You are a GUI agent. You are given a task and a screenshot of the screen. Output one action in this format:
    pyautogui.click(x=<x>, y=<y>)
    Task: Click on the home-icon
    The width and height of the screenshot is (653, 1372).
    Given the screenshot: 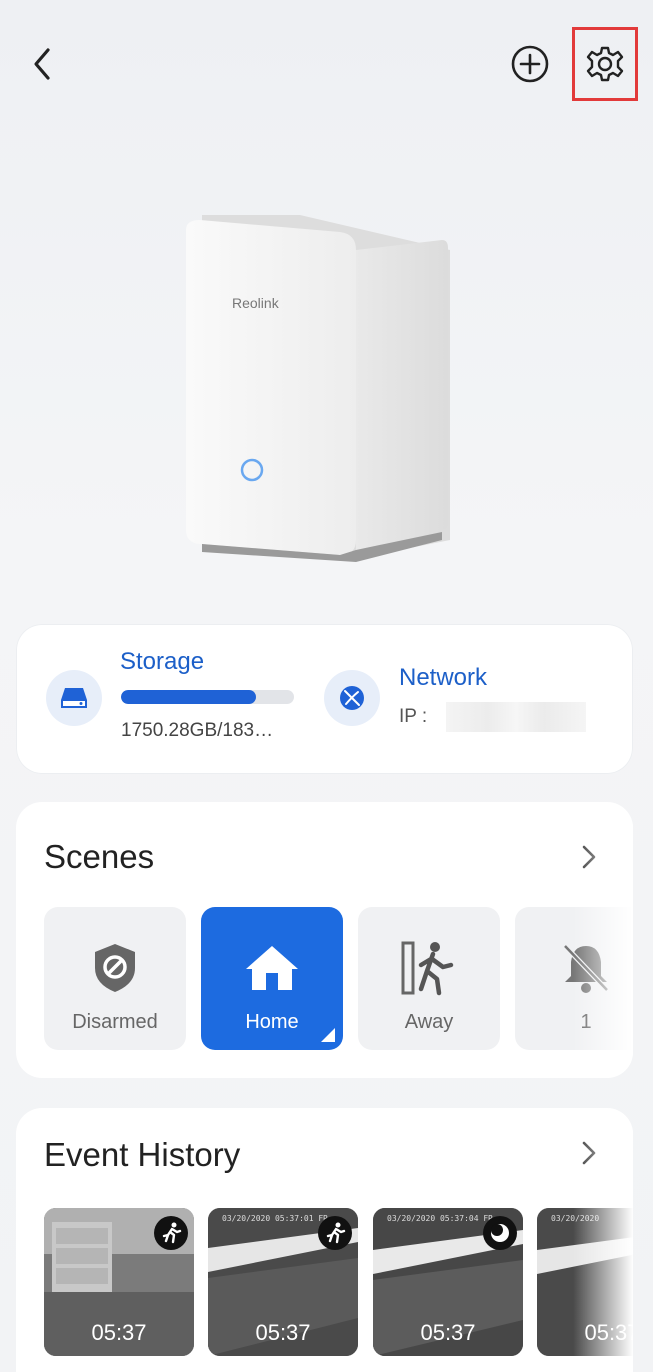 What is the action you would take?
    pyautogui.click(x=272, y=968)
    